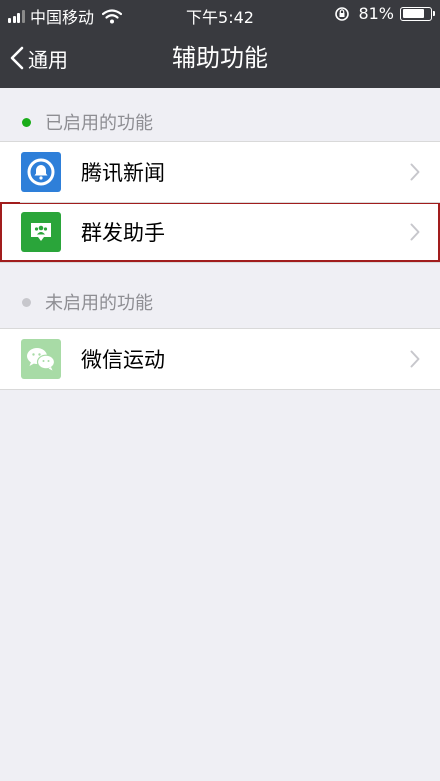 This screenshot has height=781, width=440. I want to click on status-dot-disabled, so click(26, 302).